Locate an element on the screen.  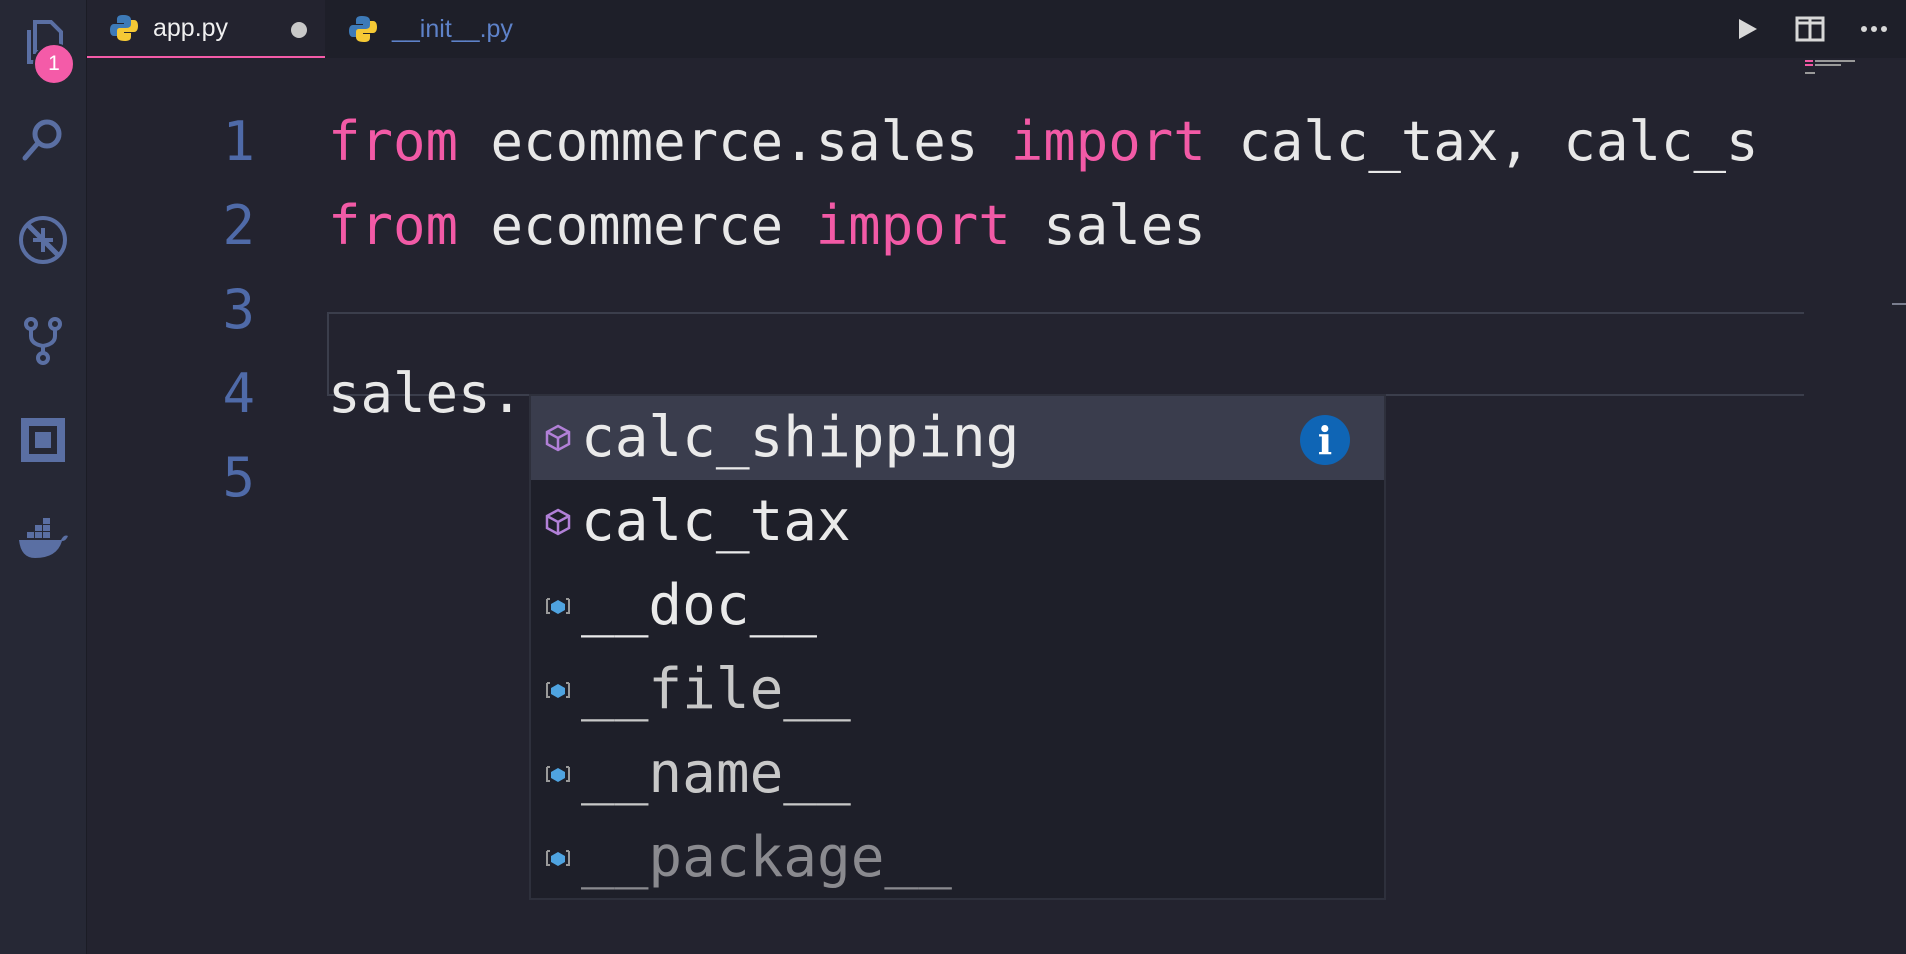
search-icon is located at coordinates (43, 140).